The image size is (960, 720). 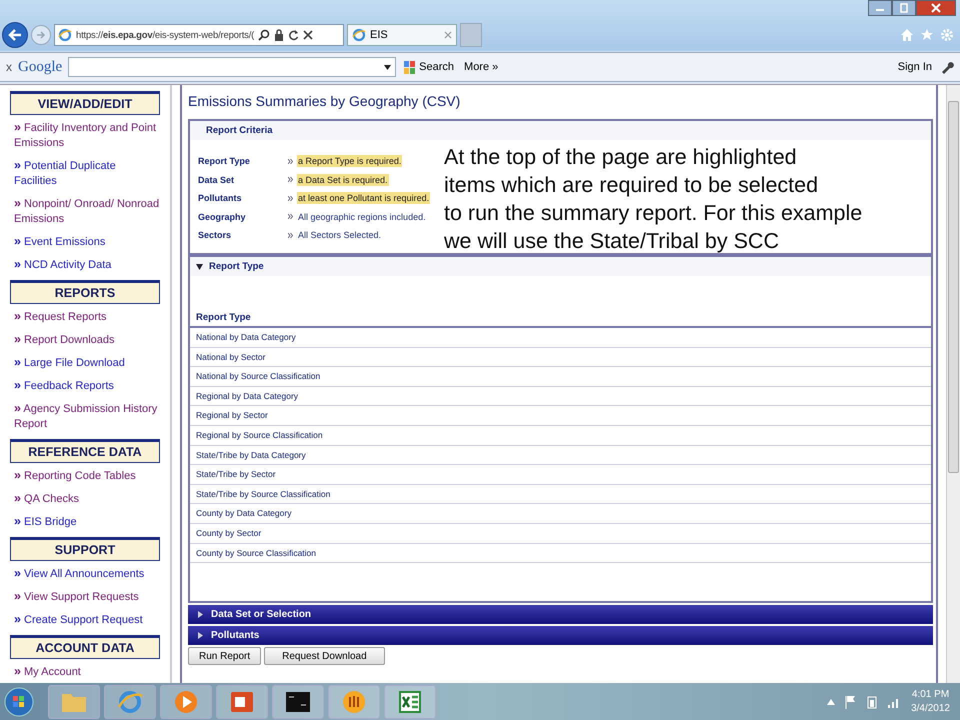 What do you see at coordinates (85, 340) in the screenshot?
I see `nav-link: » Report Downloads` at bounding box center [85, 340].